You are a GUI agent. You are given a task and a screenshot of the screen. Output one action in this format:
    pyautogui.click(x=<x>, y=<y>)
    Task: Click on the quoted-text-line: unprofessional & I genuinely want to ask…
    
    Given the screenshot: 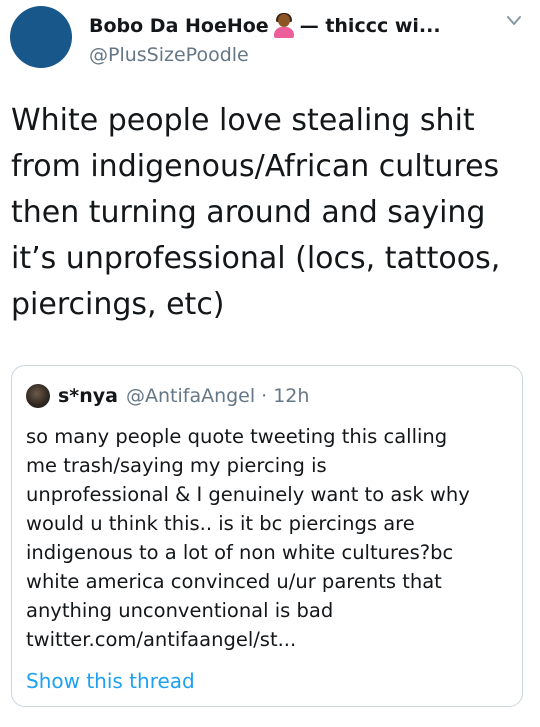 What is the action you would take?
    pyautogui.click(x=248, y=494)
    